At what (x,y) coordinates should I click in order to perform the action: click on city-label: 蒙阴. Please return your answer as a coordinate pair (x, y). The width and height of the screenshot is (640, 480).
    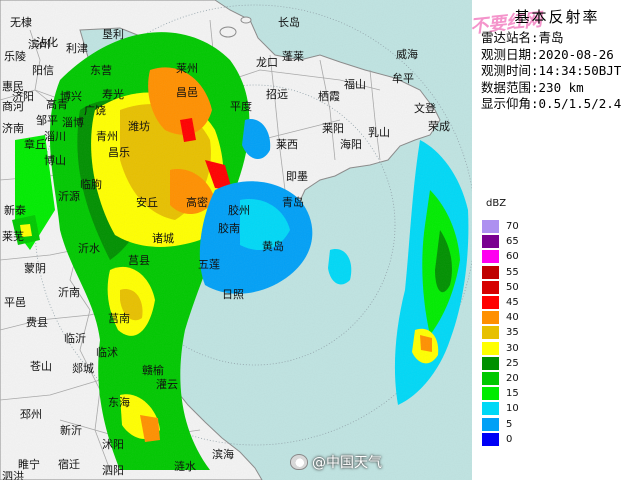
    Looking at the image, I should click on (35, 268).